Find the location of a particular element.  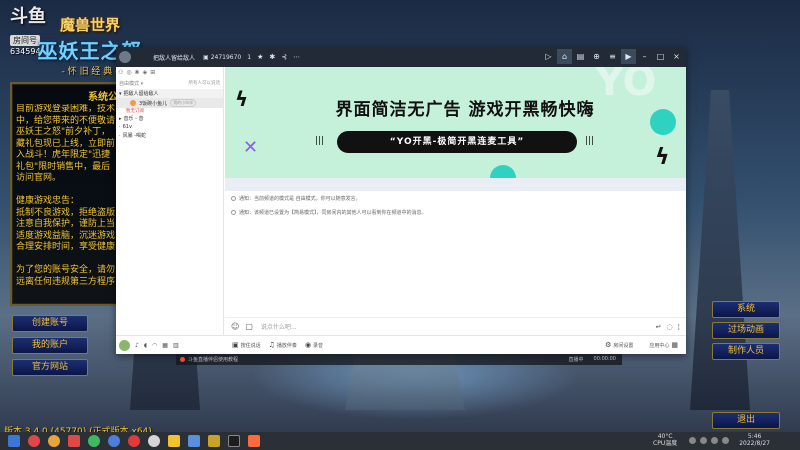

mini-mode-icon: ▶ is located at coordinates (628, 56).